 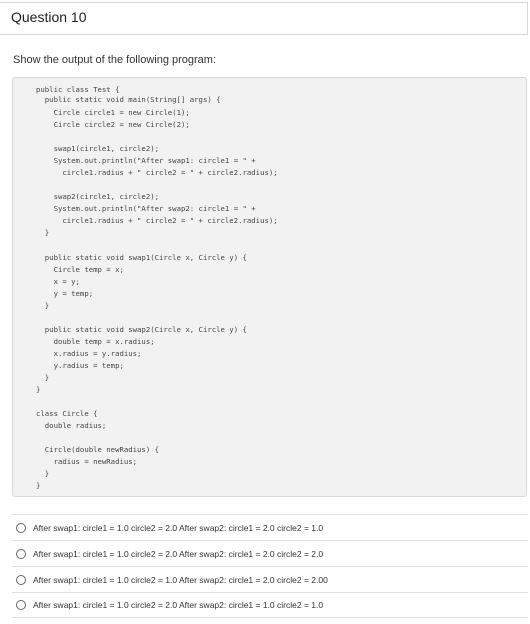 I want to click on code-line: x = y;, so click(x=58, y=281).